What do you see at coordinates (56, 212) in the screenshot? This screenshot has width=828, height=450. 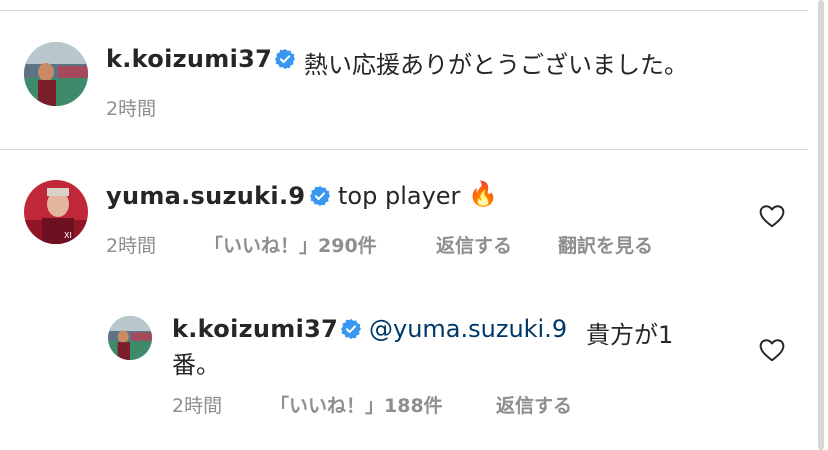 I see `avatar: XI` at bounding box center [56, 212].